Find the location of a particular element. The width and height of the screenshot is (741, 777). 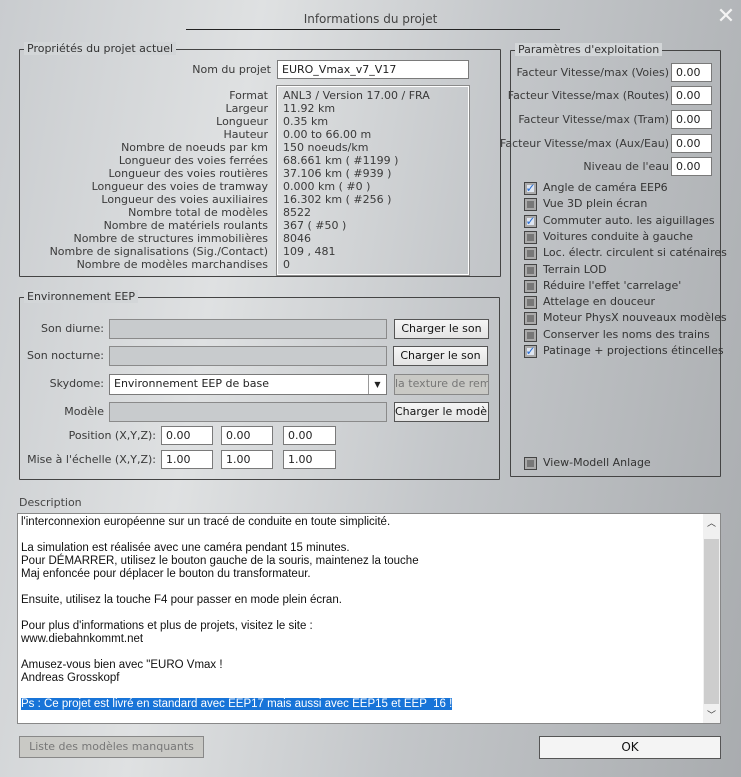

scale-y-input: 1.00 is located at coordinates (247, 459).